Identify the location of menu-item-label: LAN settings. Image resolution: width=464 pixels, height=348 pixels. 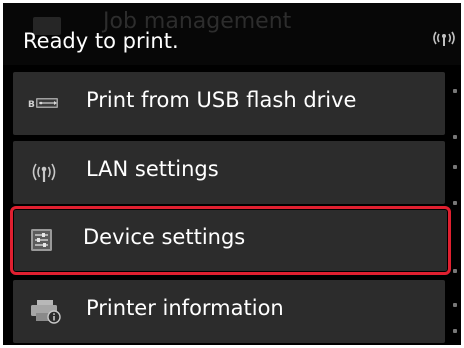
(152, 169).